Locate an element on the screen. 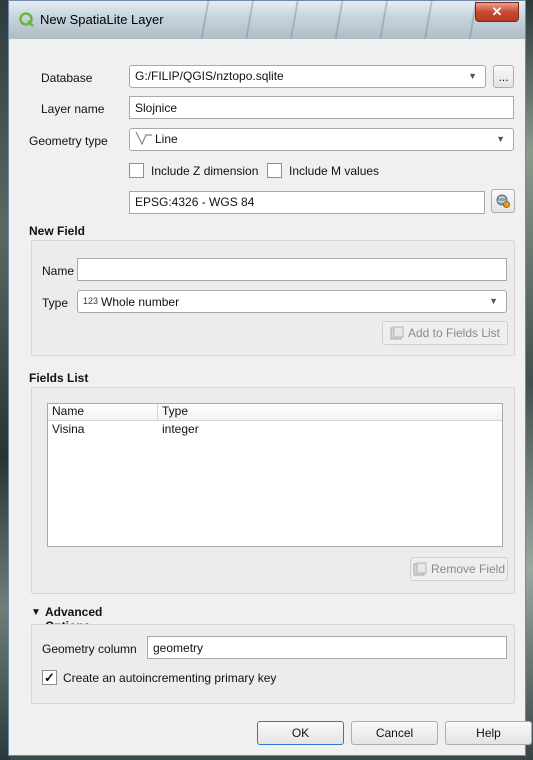 The image size is (533, 760). cancel-label: Cancel is located at coordinates (394, 733).